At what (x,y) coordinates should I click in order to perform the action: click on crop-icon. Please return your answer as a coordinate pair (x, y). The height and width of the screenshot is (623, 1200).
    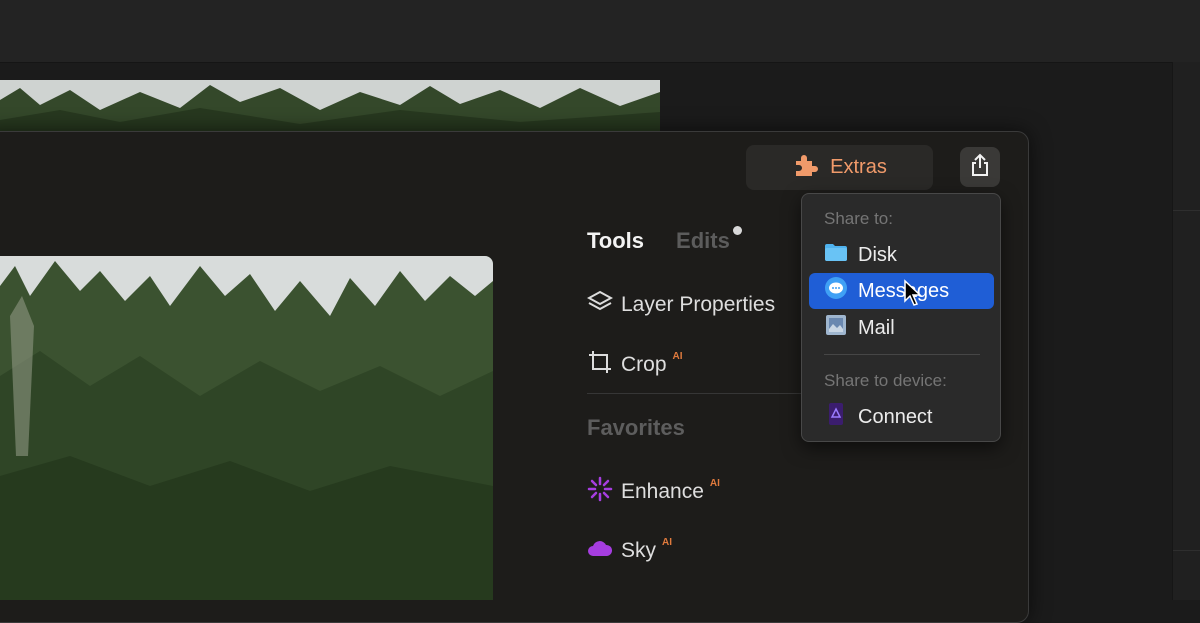
    Looking at the image, I should click on (600, 365).